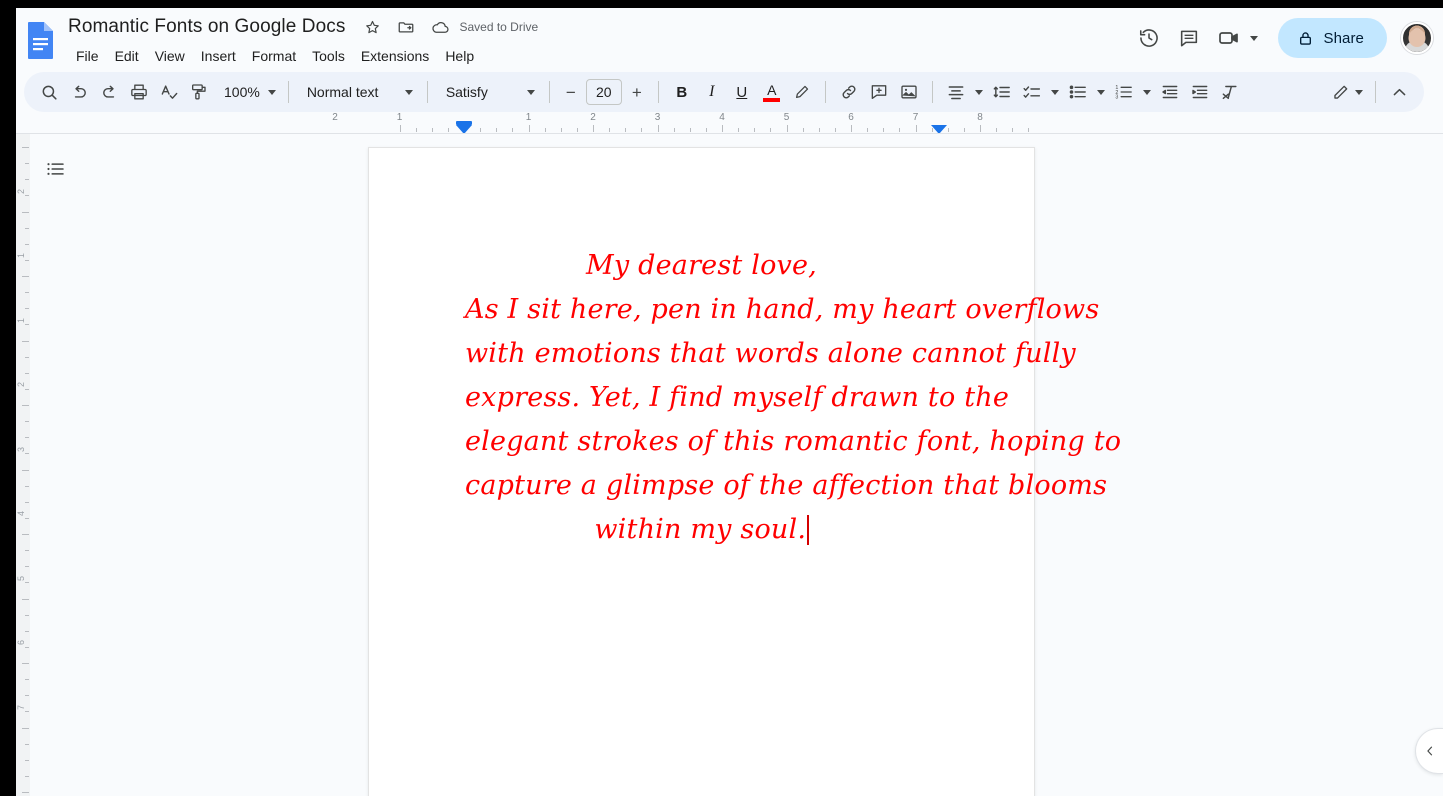  What do you see at coordinates (170, 56) in the screenshot?
I see `menu-view: View` at bounding box center [170, 56].